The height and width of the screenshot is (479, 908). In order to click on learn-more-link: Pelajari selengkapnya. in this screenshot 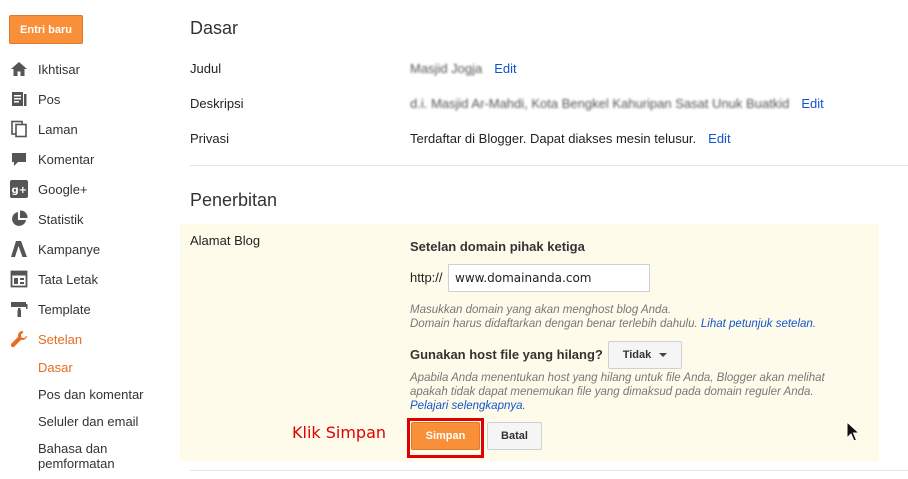, I will do `click(468, 406)`.